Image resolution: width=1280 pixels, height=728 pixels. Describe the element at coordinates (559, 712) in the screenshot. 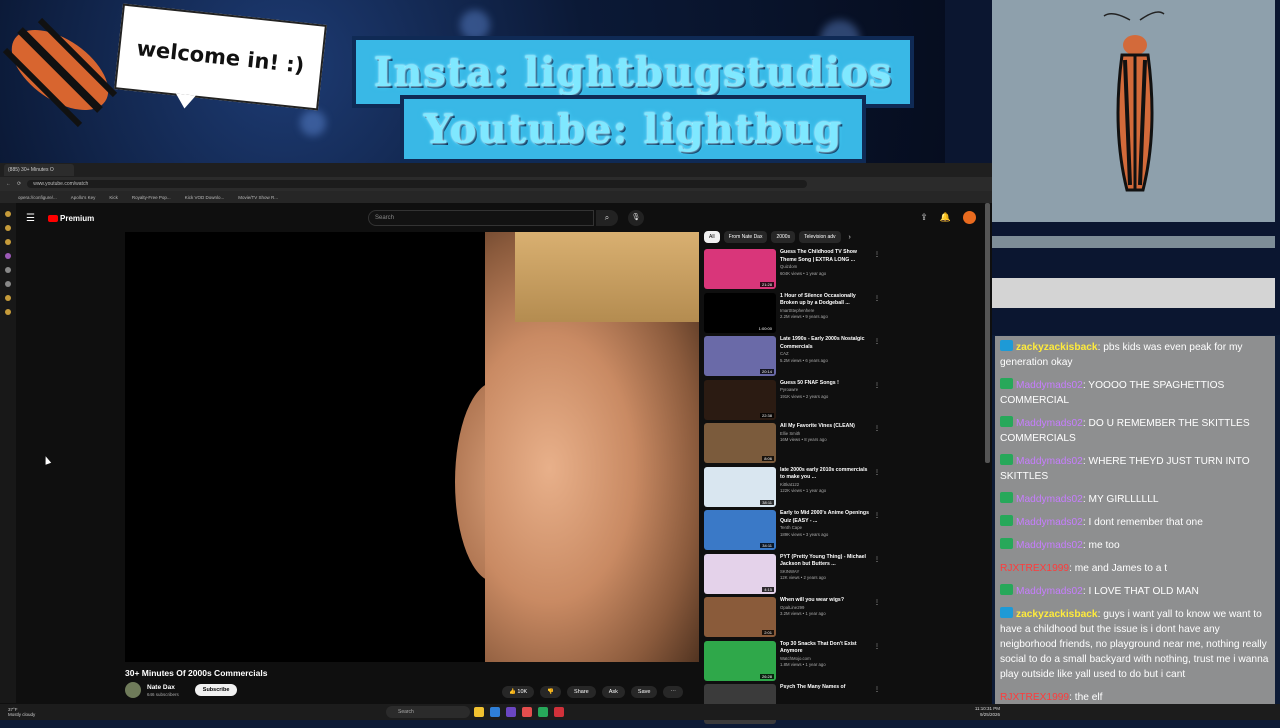

I see `browser-icon` at that location.